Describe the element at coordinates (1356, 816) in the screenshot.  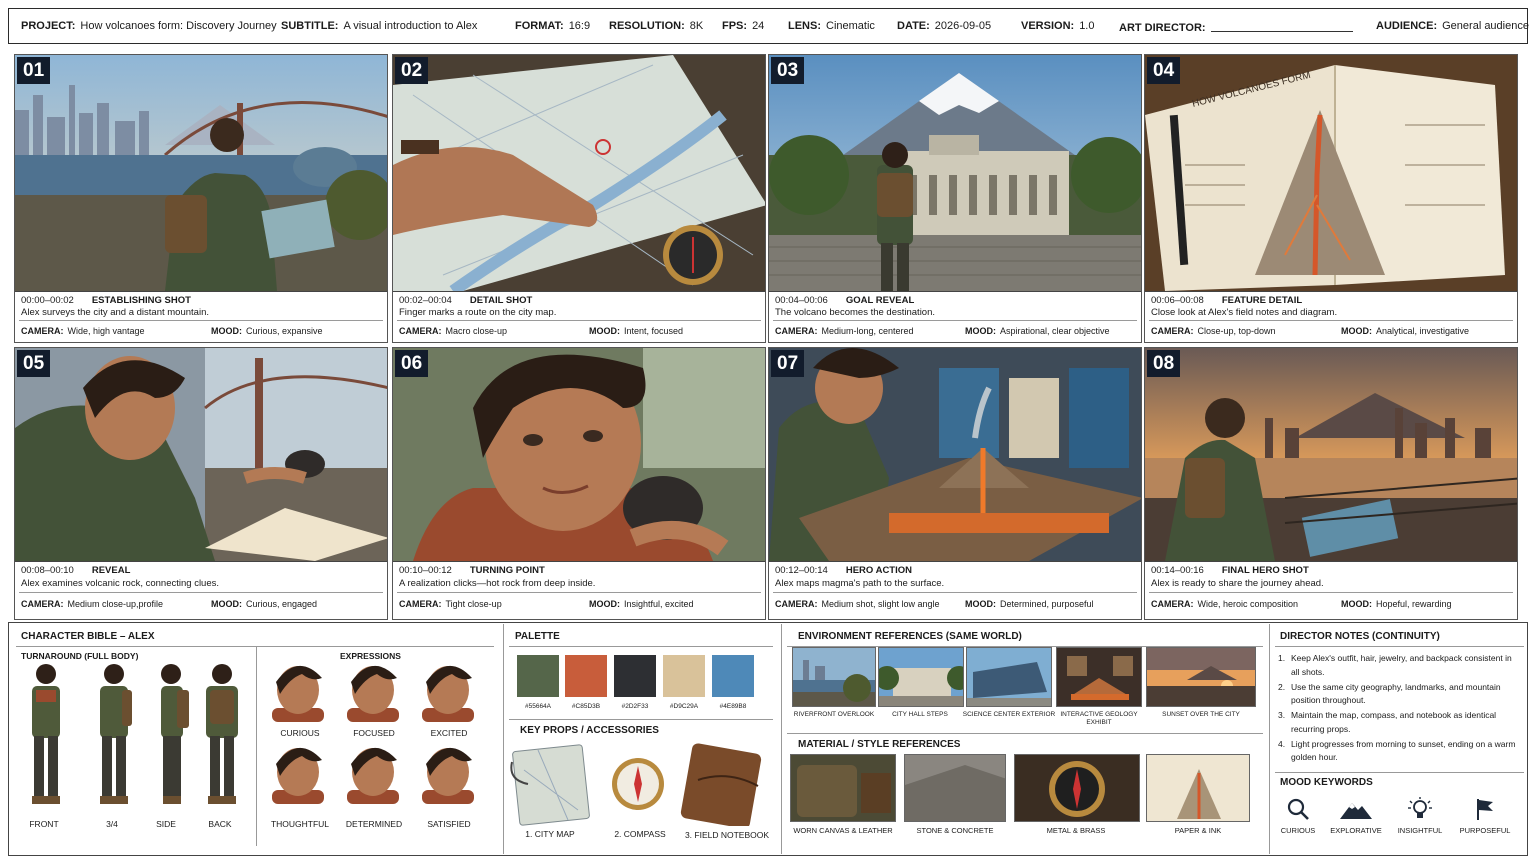
I see `mood-keyword-explorative: EXPLORATIVE` at that location.